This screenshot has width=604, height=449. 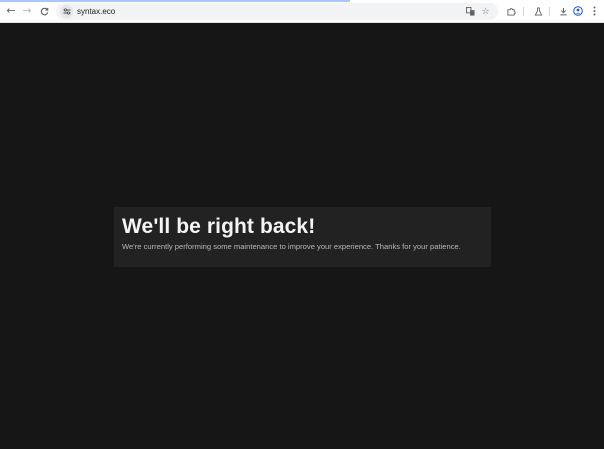 I want to click on puzzle-icon, so click(x=511, y=11).